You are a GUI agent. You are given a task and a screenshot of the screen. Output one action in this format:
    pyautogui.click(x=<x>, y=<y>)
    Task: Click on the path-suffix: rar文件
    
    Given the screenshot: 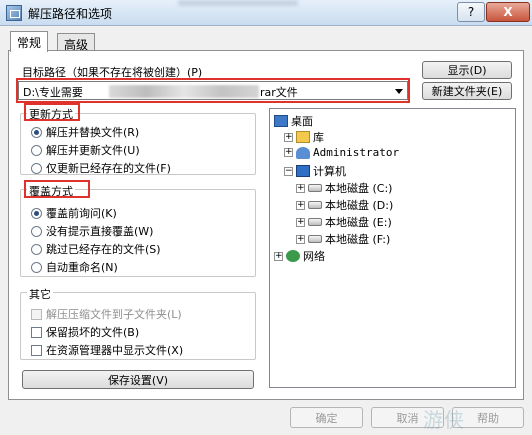 What is the action you would take?
    pyautogui.click(x=279, y=92)
    